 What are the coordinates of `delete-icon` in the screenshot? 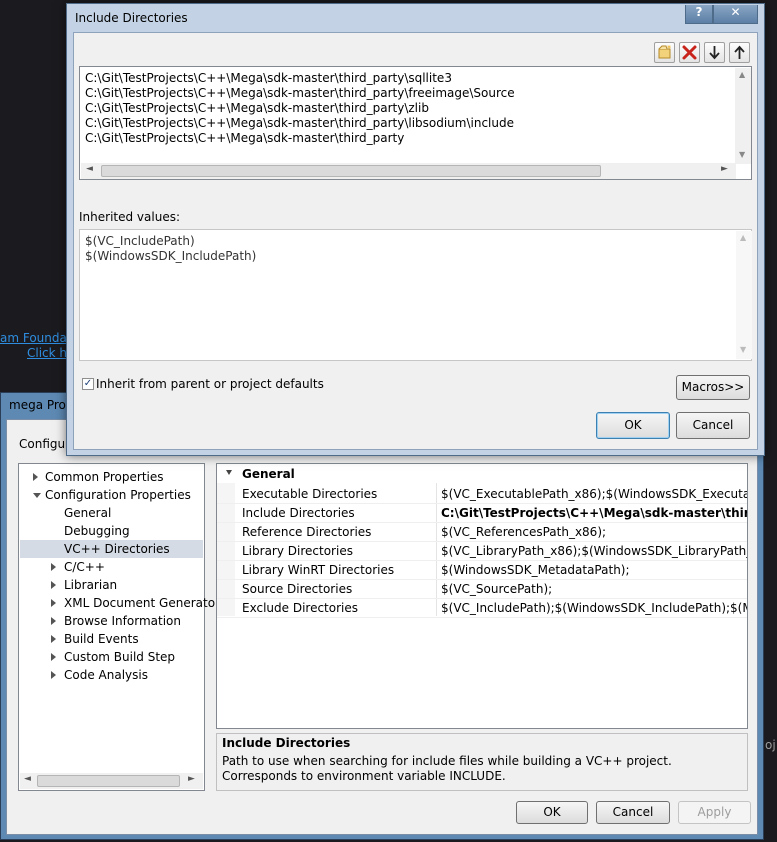 It's located at (689, 52).